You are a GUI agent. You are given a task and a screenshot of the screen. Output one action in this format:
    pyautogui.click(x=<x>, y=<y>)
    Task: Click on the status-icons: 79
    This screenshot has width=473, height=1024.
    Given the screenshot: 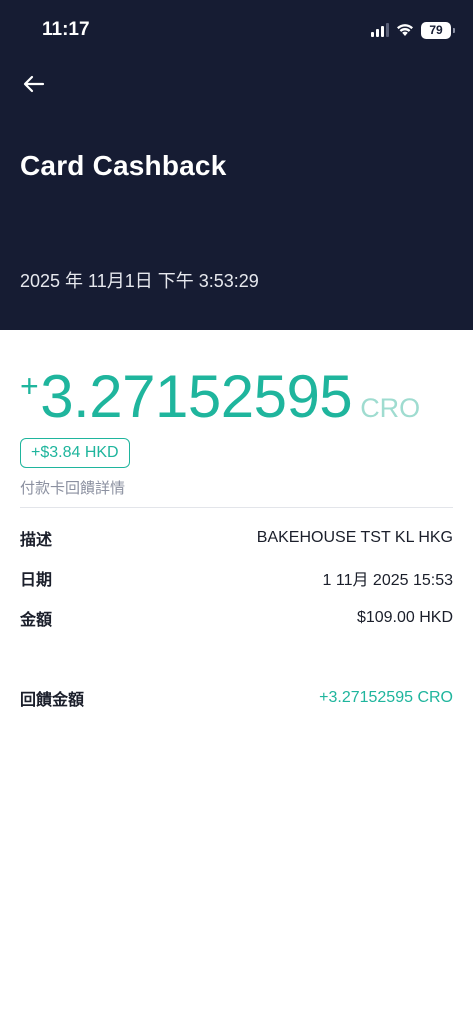 What is the action you would take?
    pyautogui.click(x=413, y=30)
    